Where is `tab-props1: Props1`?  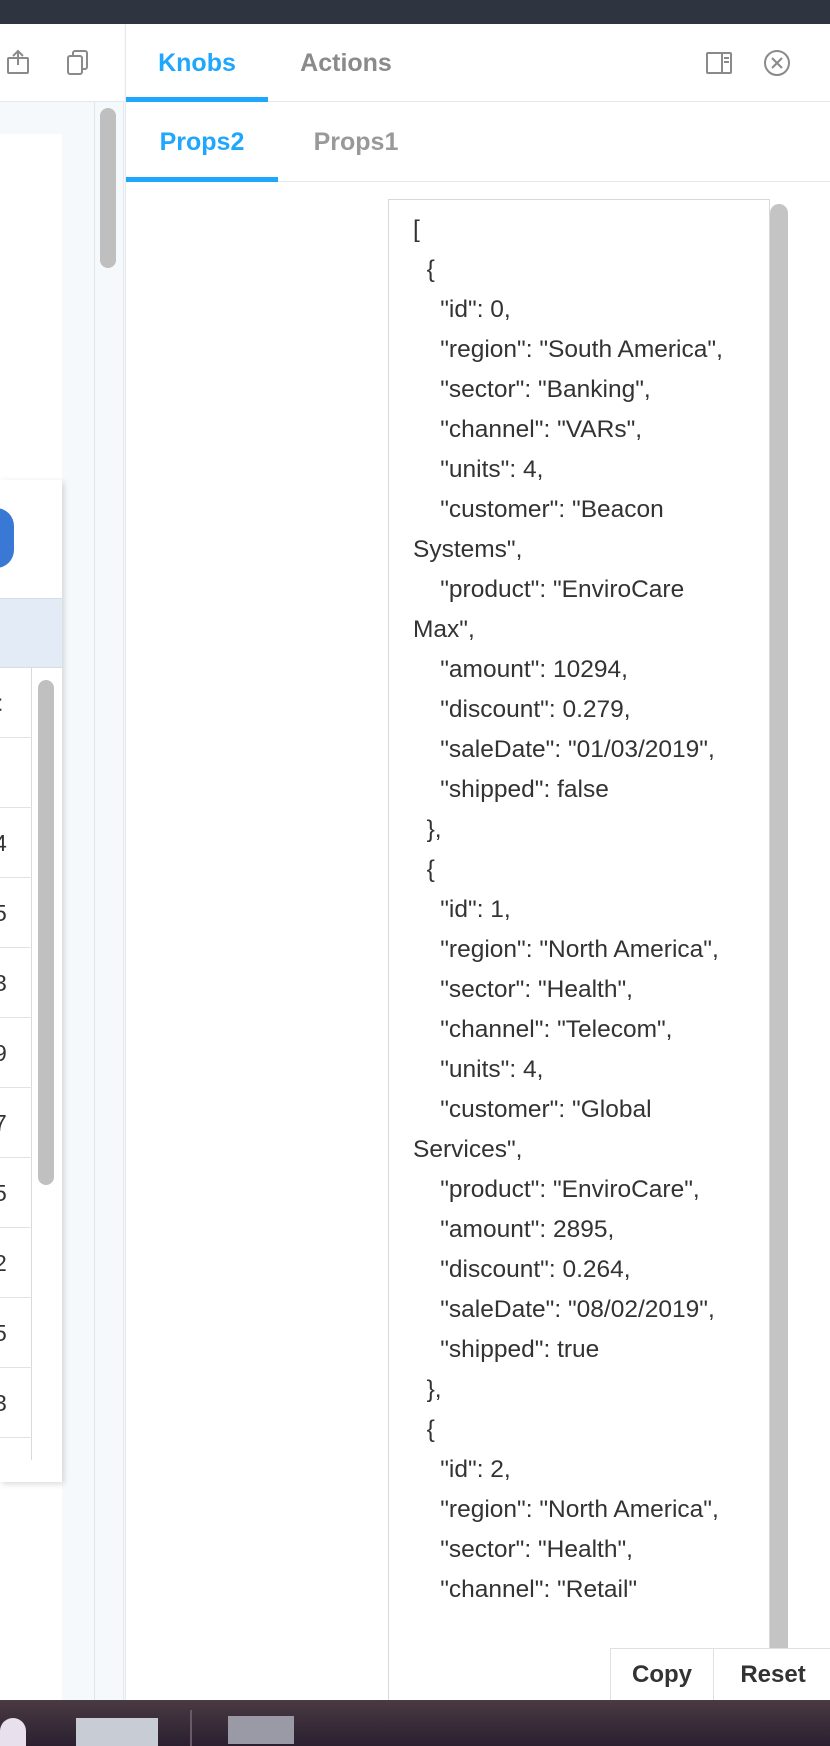 tab-props1: Props1 is located at coordinates (356, 142).